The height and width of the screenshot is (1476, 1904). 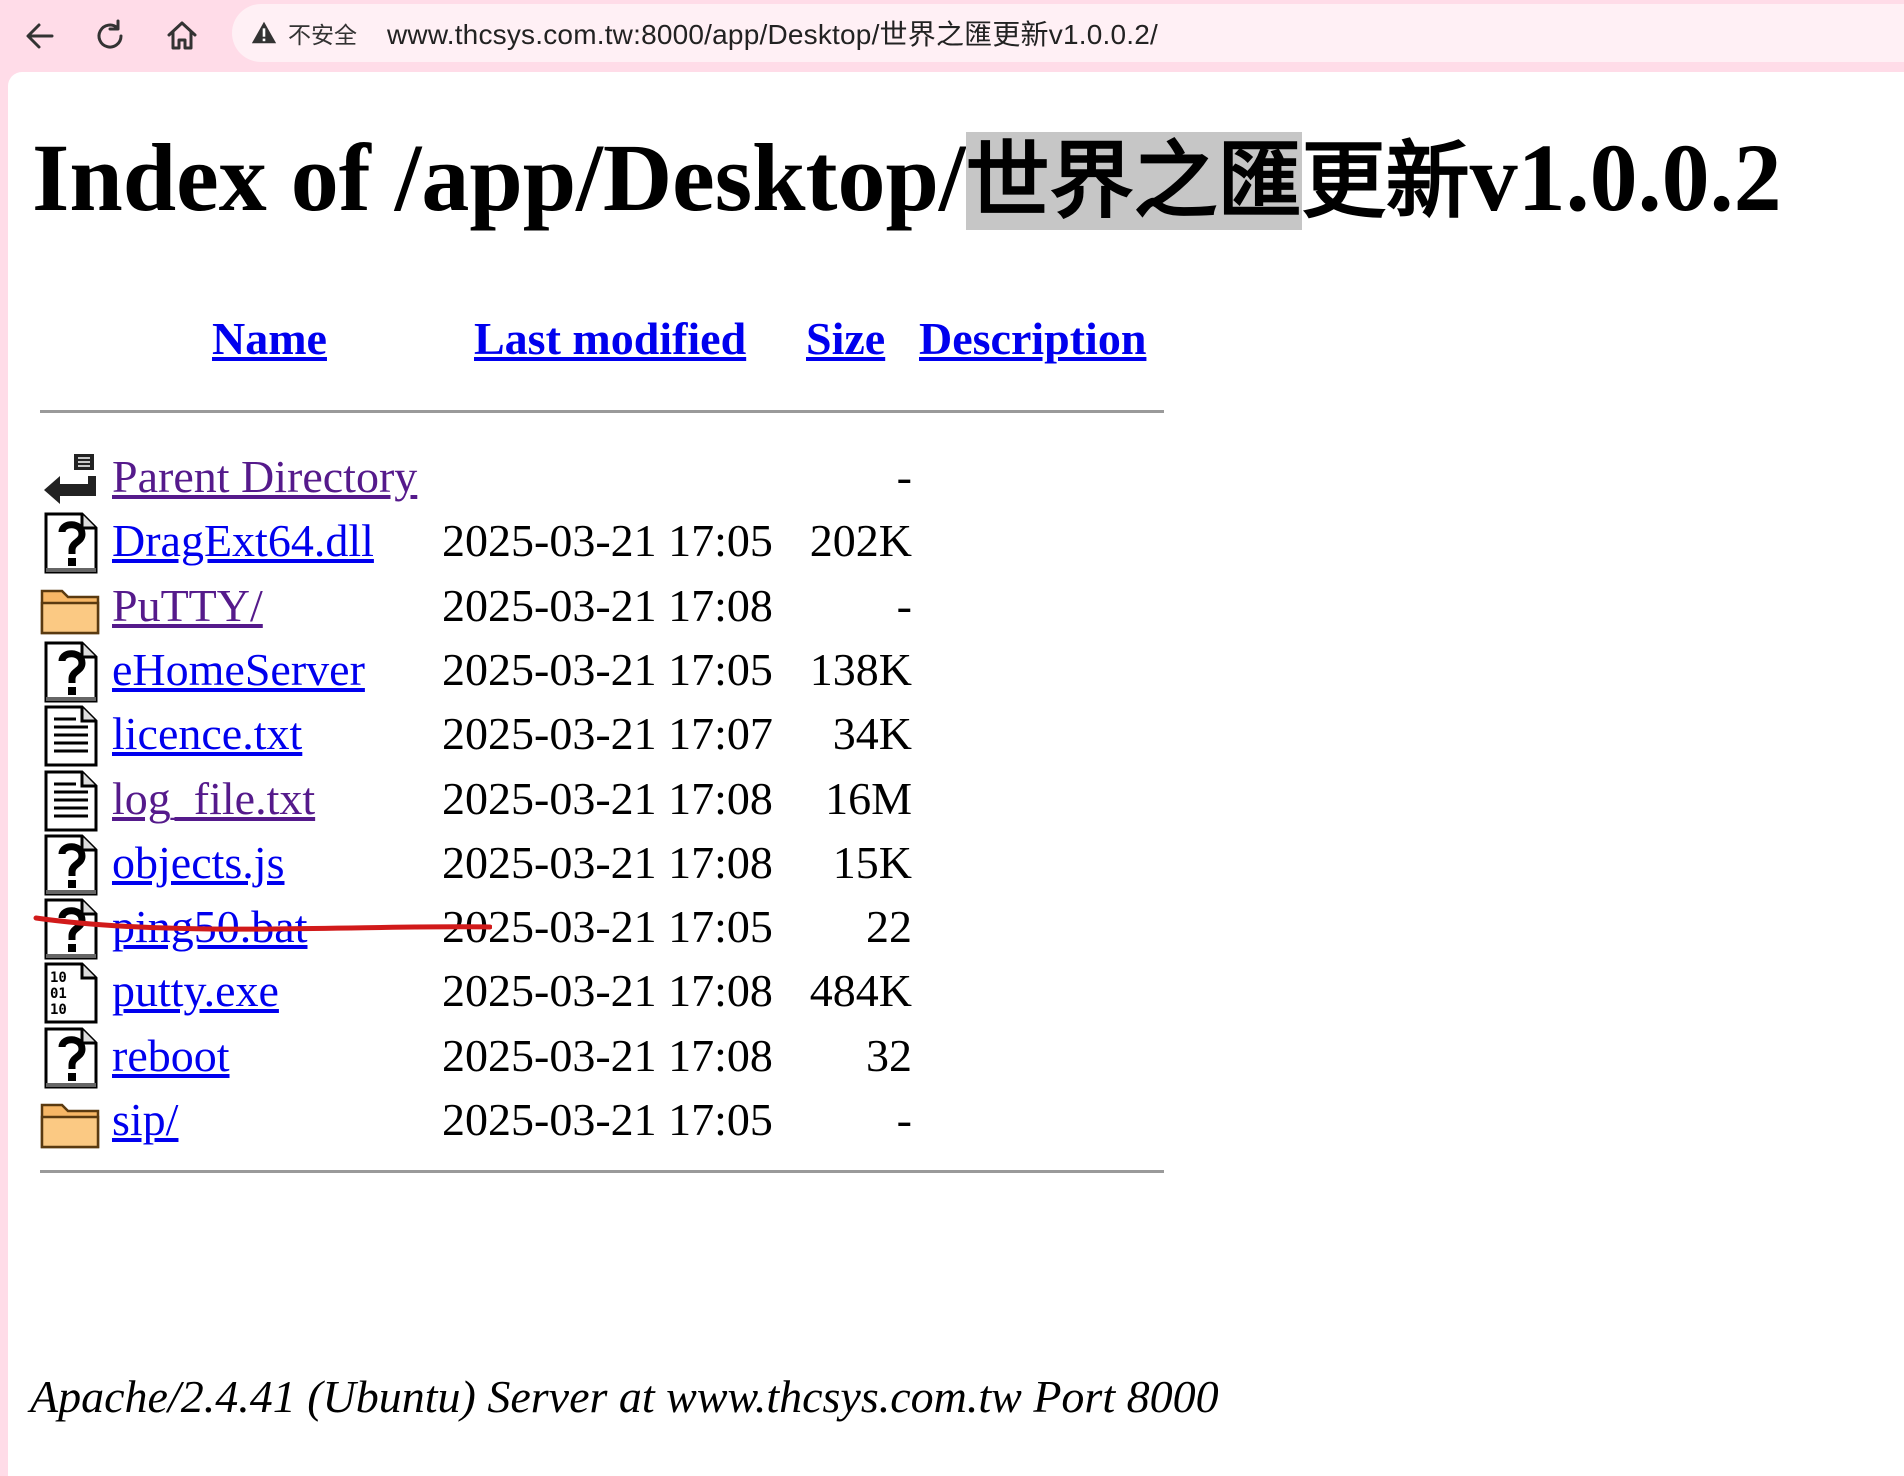 What do you see at coordinates (868, 798) in the screenshot?
I see `size-cell: 16M` at bounding box center [868, 798].